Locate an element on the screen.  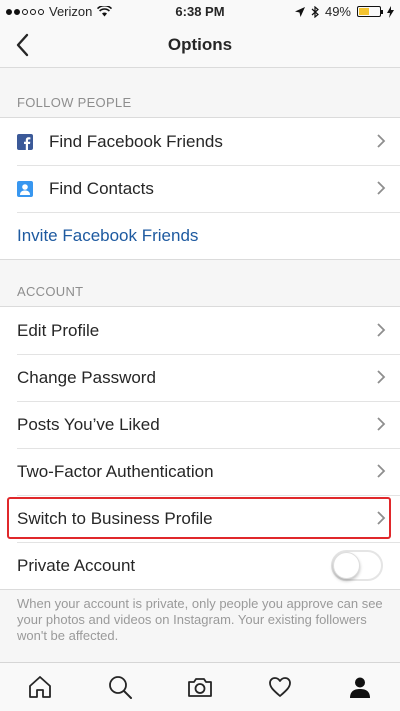
tab-bar is located at coordinates (200, 686).